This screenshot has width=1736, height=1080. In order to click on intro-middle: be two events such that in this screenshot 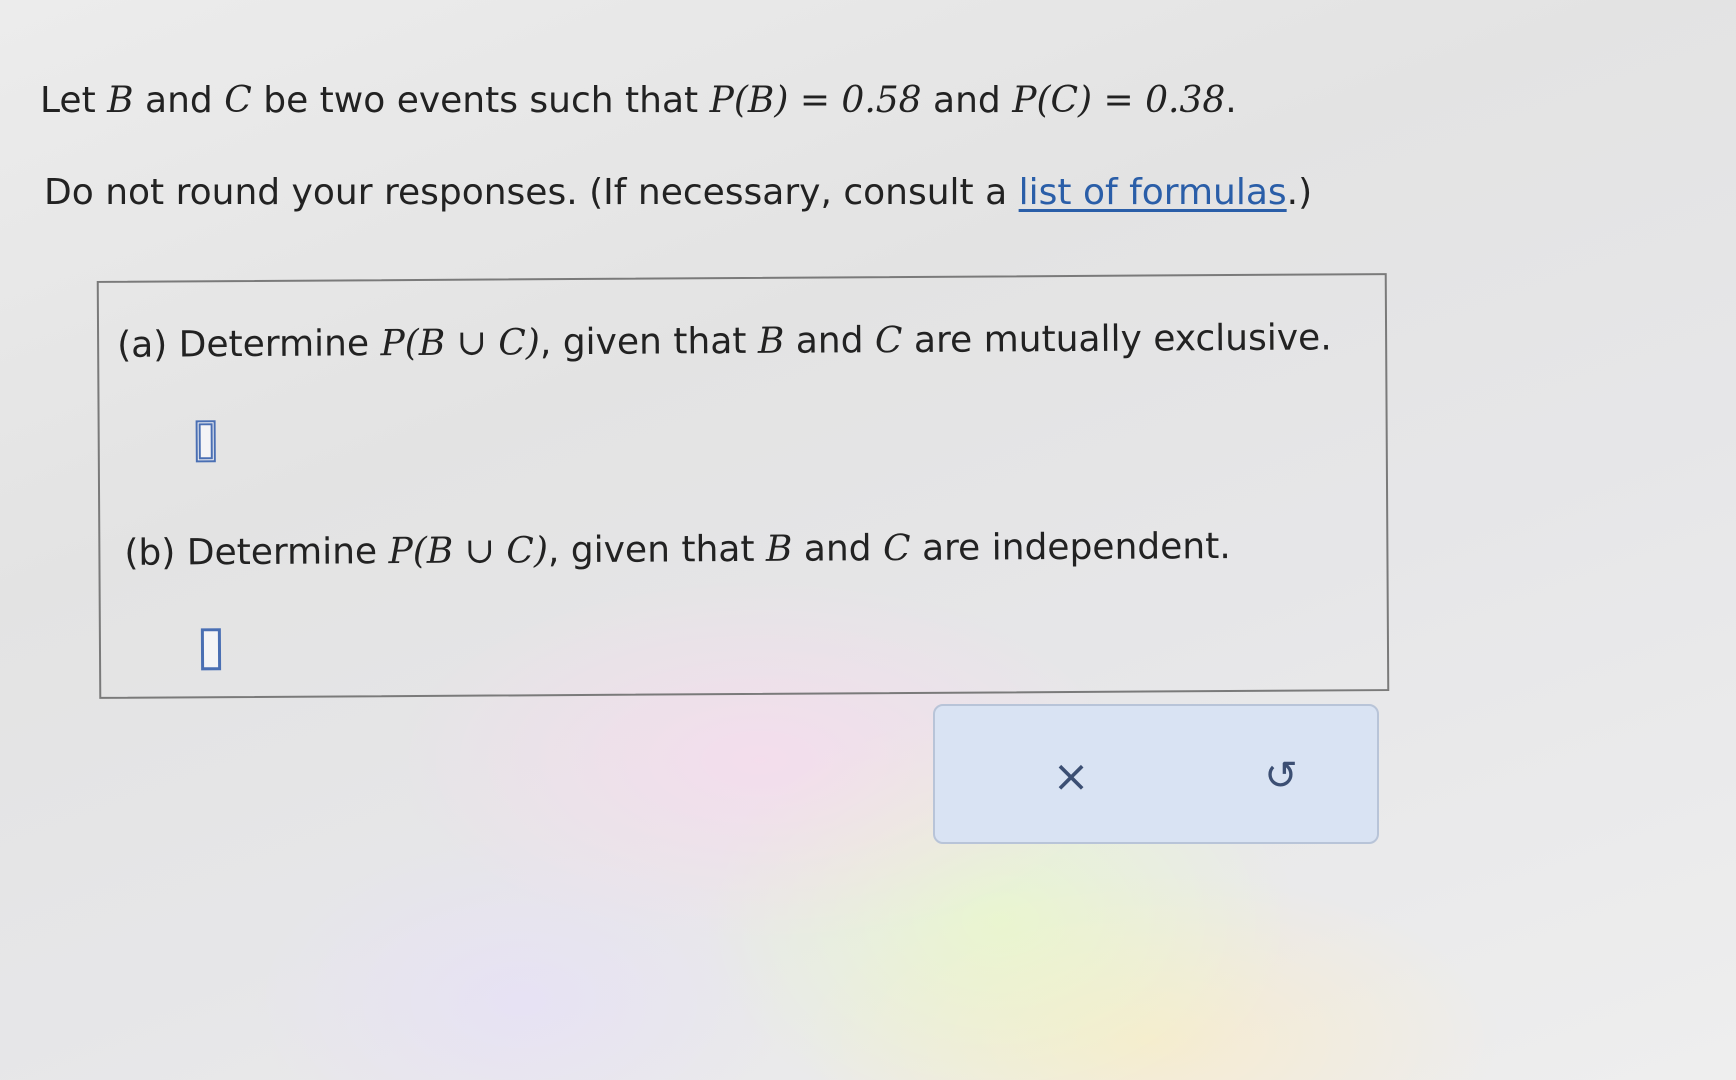, I will do `click(480, 100)`.